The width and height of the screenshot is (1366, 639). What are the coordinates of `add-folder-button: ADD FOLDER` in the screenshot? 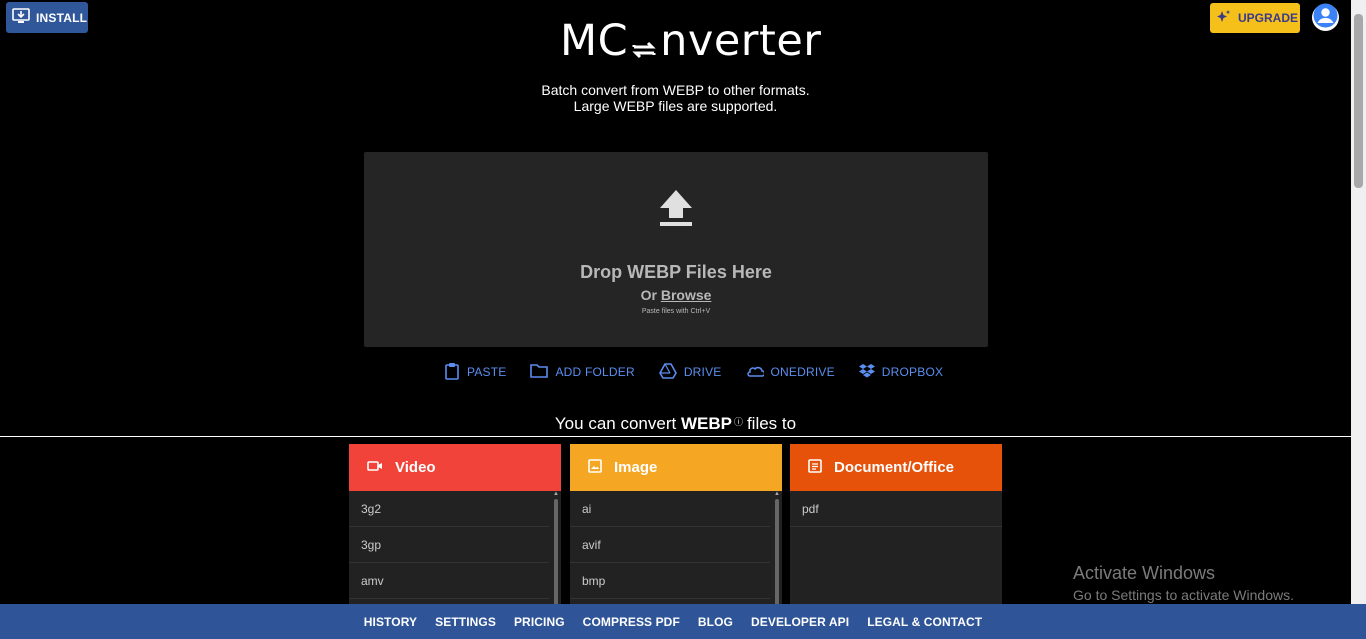 It's located at (582, 372).